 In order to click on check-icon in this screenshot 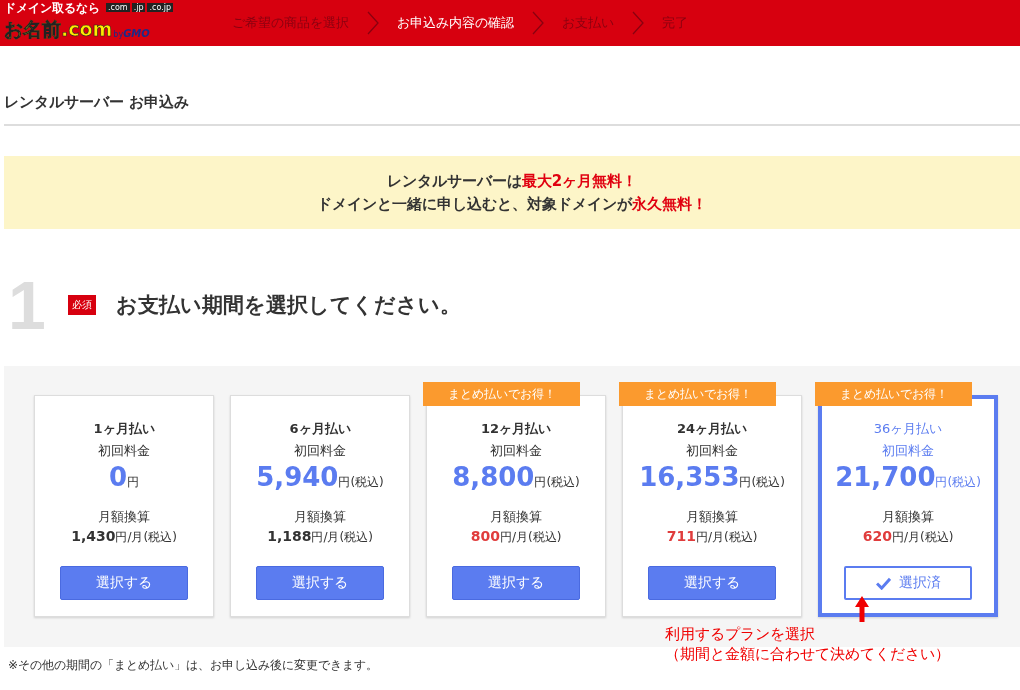, I will do `click(883, 583)`.